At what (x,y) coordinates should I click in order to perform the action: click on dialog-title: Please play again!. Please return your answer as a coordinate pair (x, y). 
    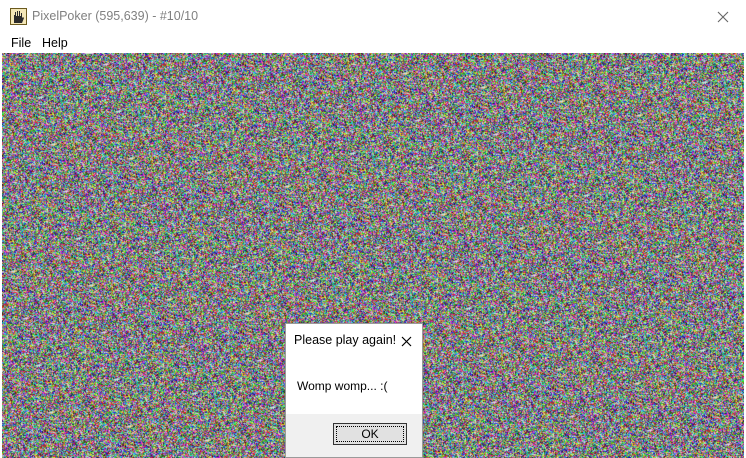
    Looking at the image, I should click on (345, 340).